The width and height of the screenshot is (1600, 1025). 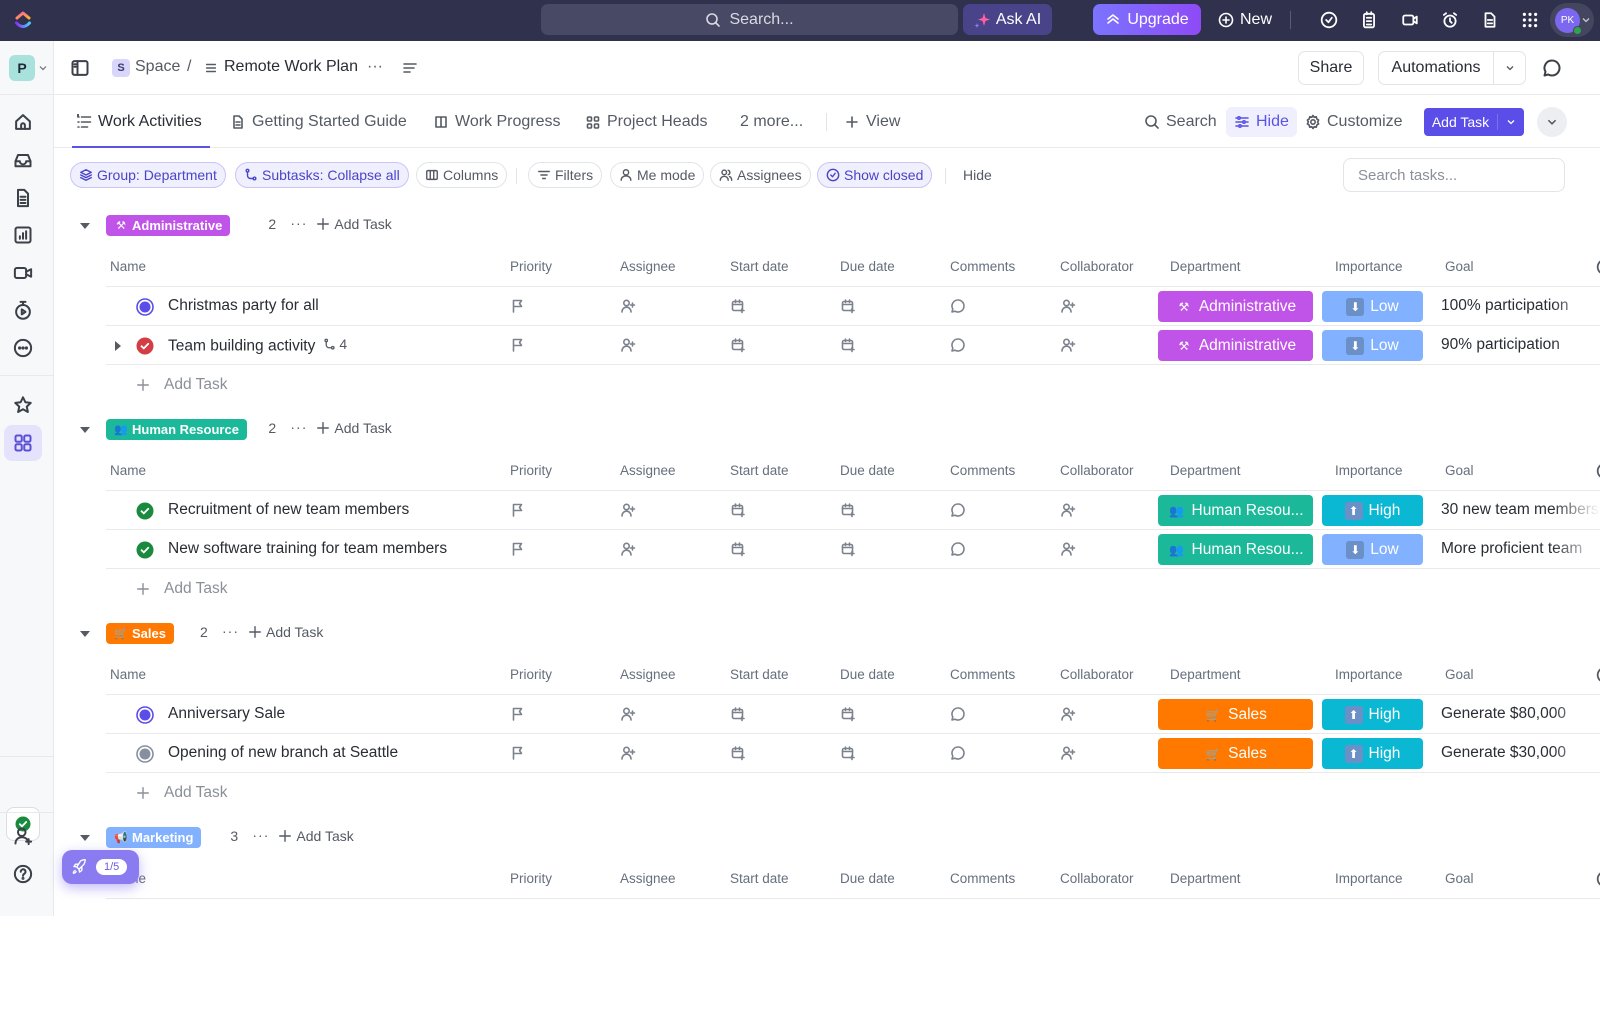 What do you see at coordinates (1261, 122) in the screenshot?
I see `hide-button: Hide` at bounding box center [1261, 122].